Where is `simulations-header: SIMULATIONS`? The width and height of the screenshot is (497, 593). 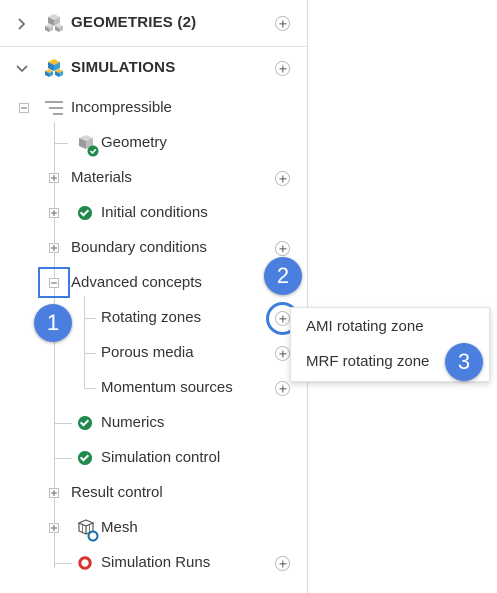 simulations-header: SIMULATIONS is located at coordinates (123, 68).